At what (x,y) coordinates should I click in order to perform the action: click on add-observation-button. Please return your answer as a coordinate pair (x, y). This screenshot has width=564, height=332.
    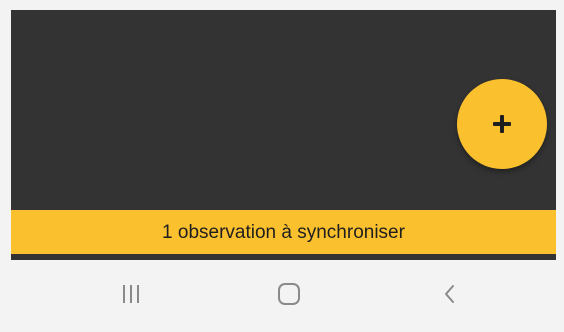
    Looking at the image, I should click on (502, 124).